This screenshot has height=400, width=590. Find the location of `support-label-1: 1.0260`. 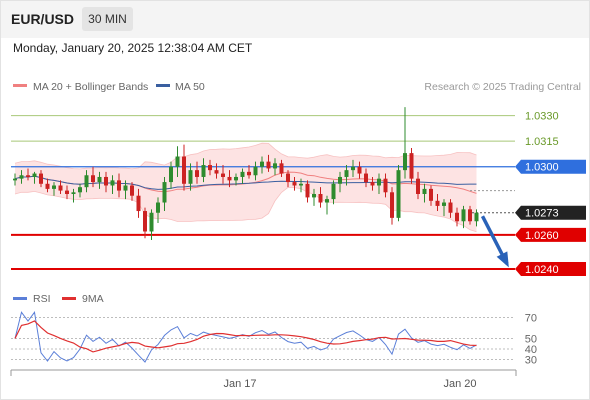

support-label-1: 1.0260 is located at coordinates (542, 236).